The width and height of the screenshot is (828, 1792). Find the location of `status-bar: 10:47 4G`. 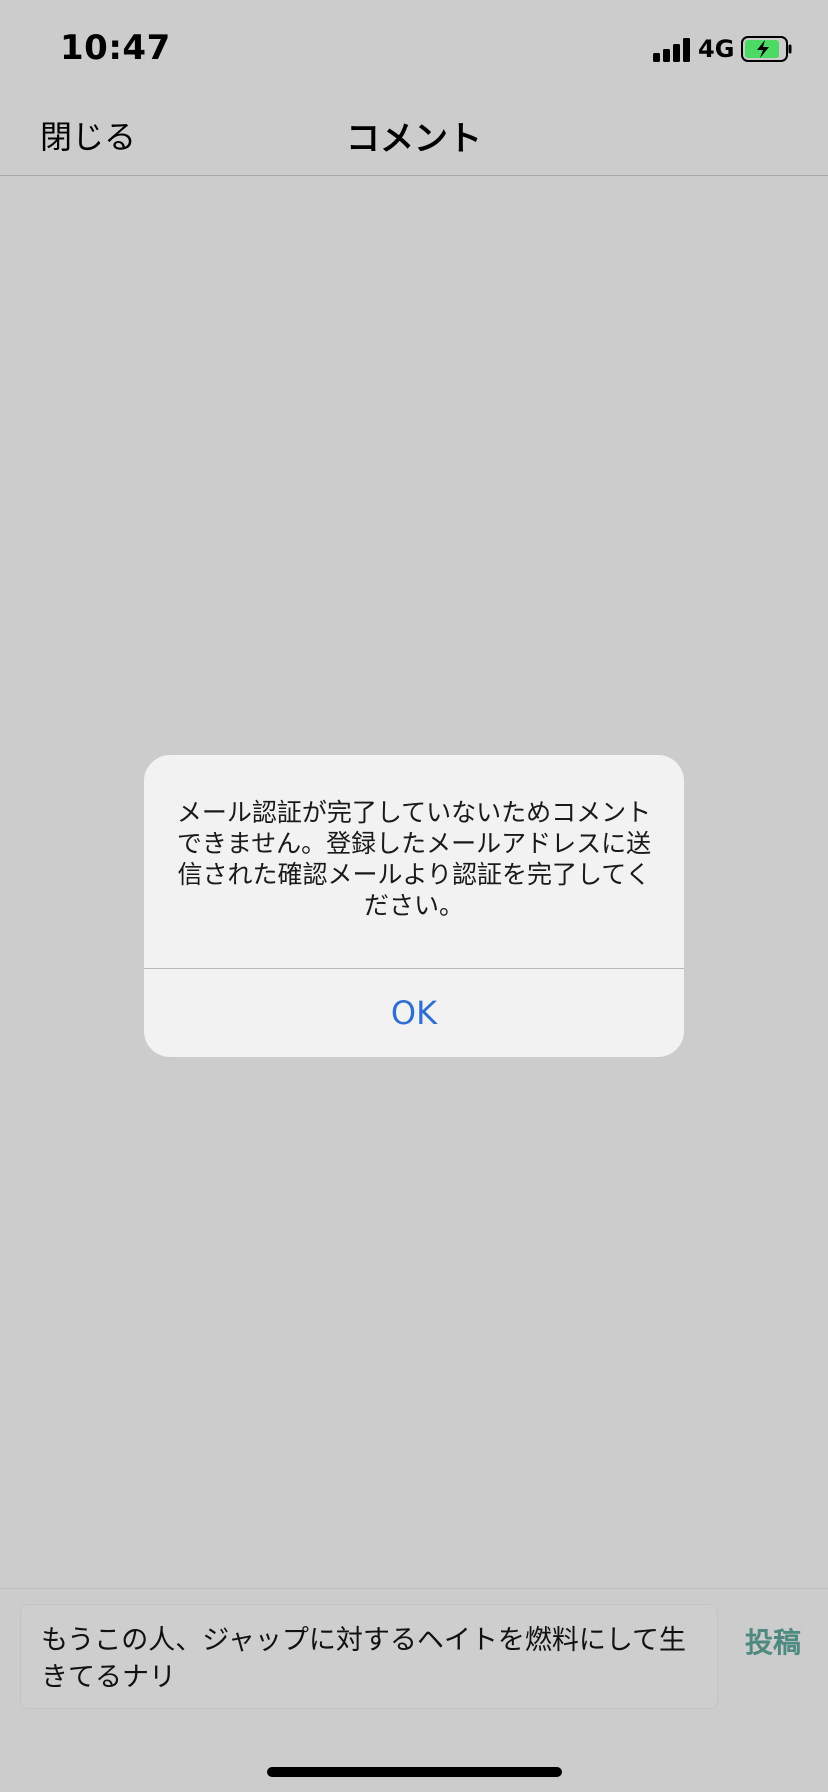

status-bar: 10:47 4G is located at coordinates (414, 49).